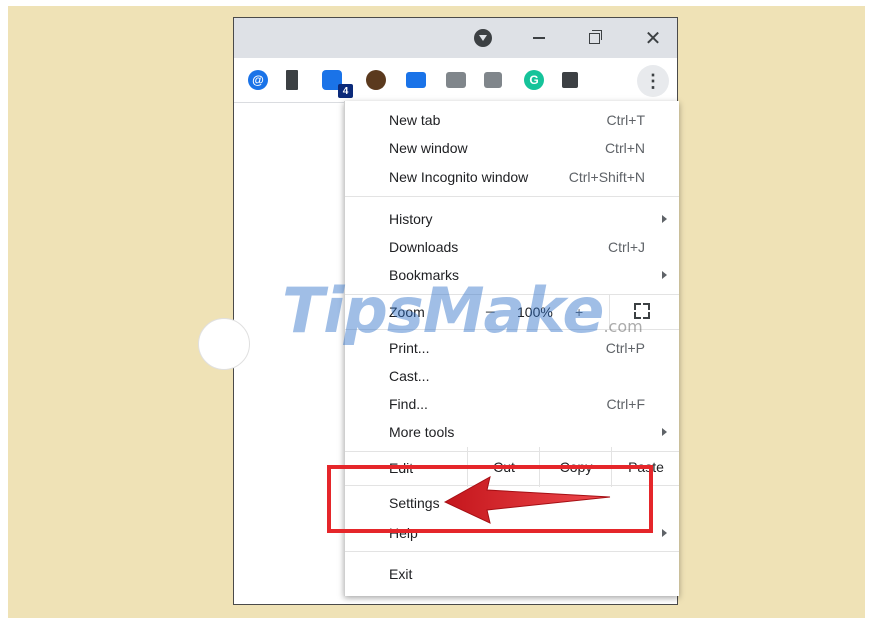  Describe the element at coordinates (455, 38) in the screenshot. I see `title-bar: ✕` at that location.